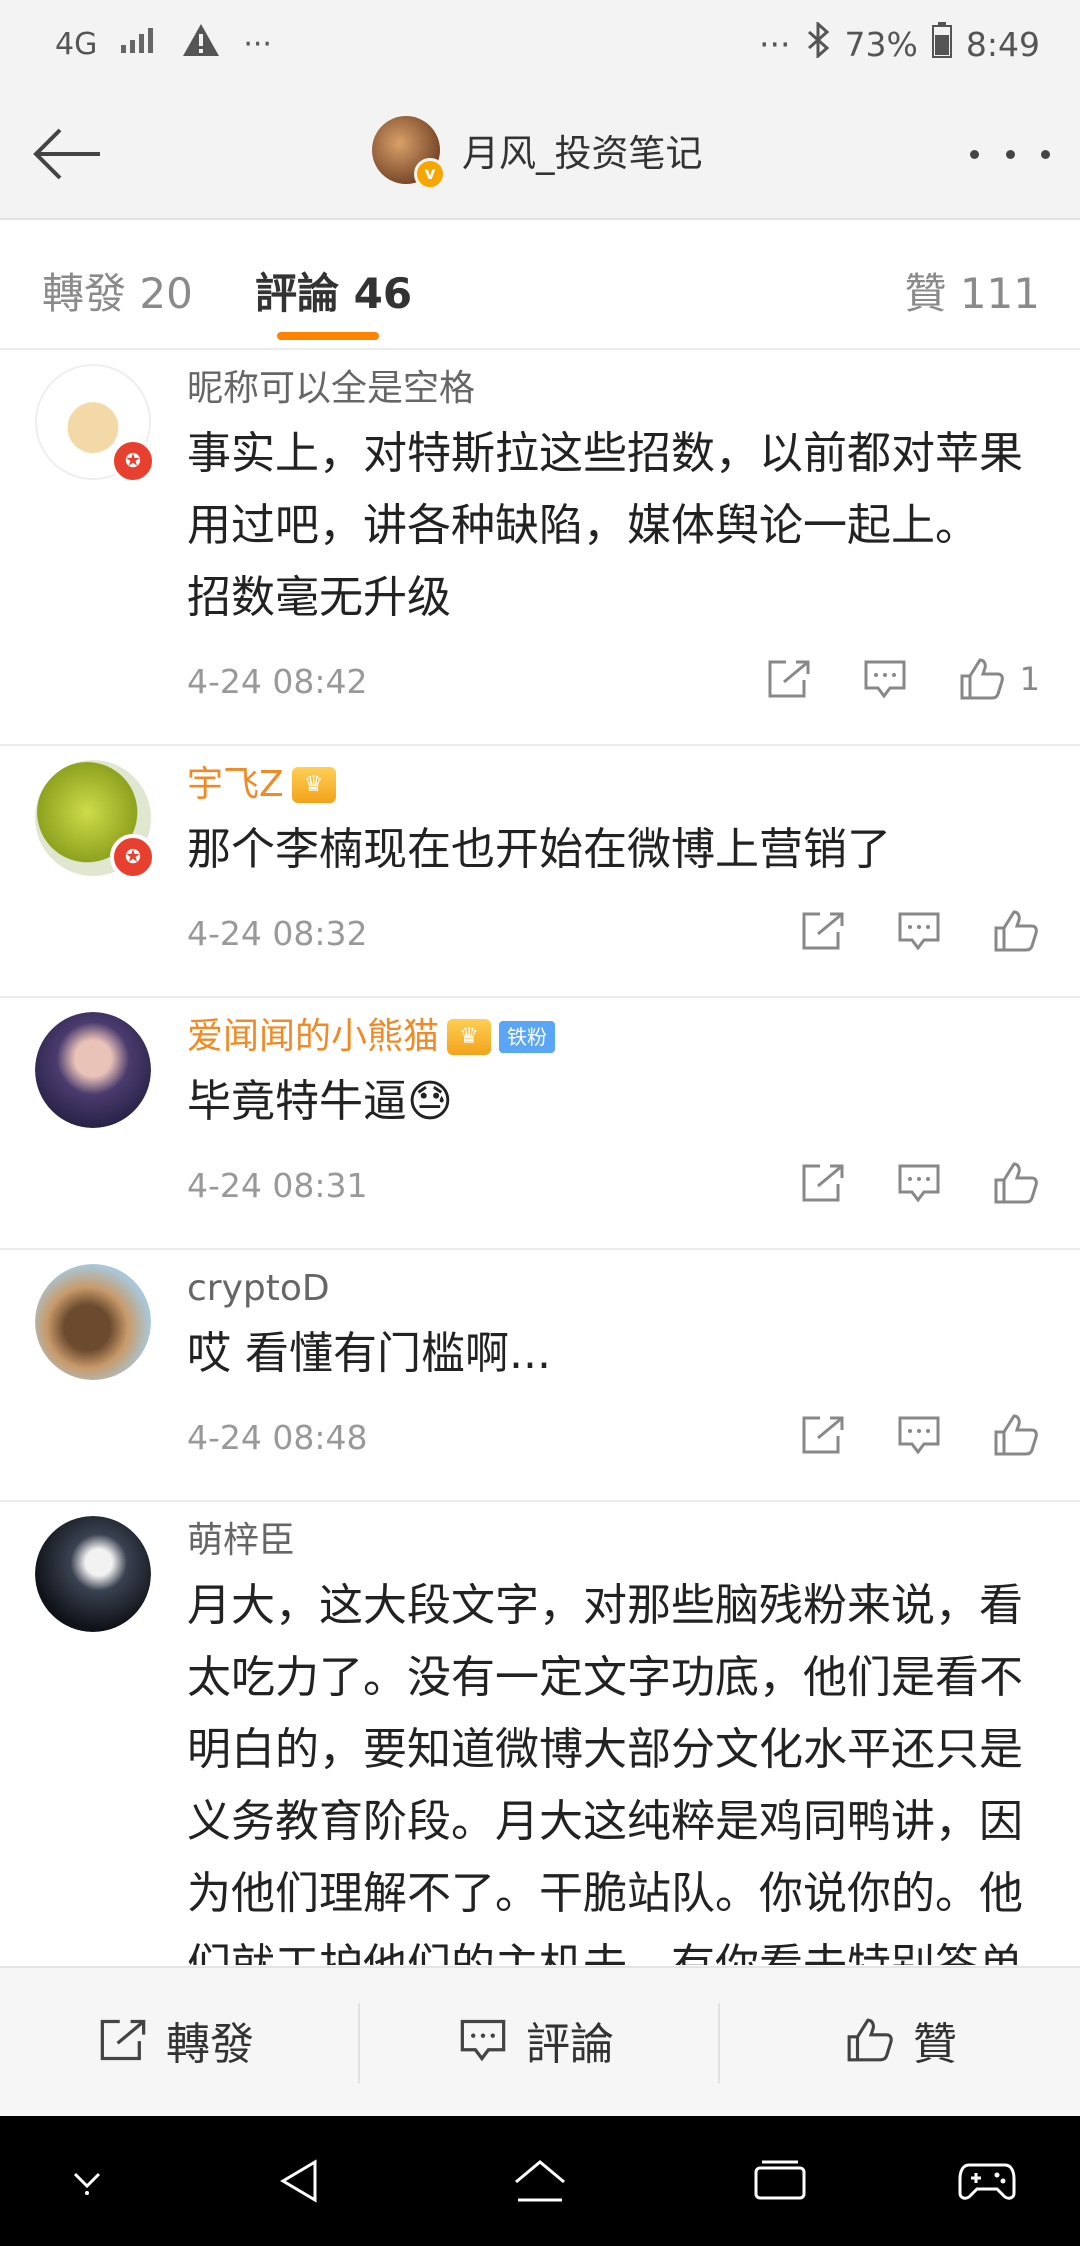 The height and width of the screenshot is (2246, 1080). I want to click on comment-timestamp: 4-24 08:31, so click(277, 1185).